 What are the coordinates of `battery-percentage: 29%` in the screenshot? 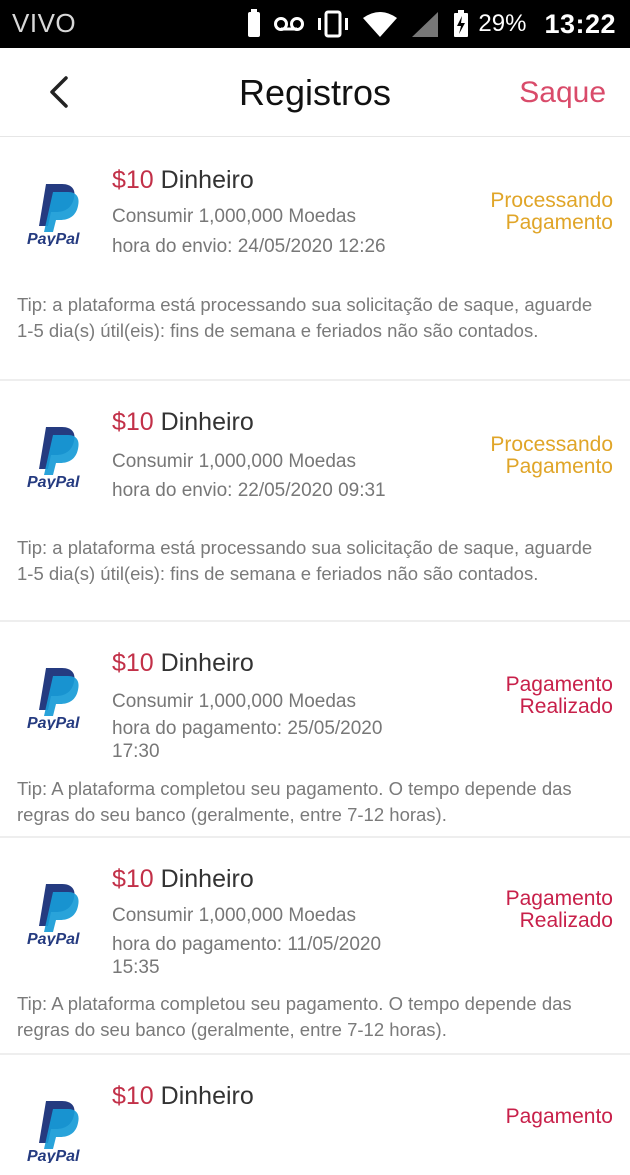 It's located at (502, 23).